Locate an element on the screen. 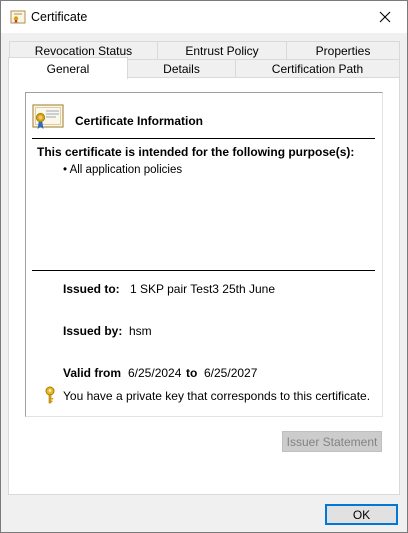  tab-label: Details is located at coordinates (181, 69).